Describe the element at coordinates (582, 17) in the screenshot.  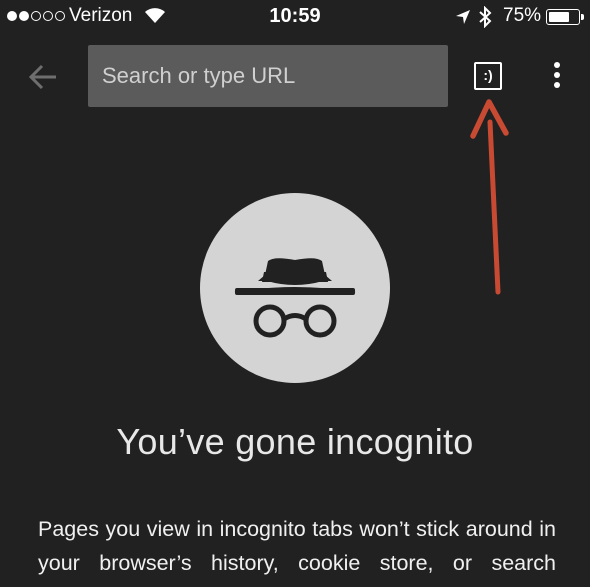
I see `battery-terminal` at that location.